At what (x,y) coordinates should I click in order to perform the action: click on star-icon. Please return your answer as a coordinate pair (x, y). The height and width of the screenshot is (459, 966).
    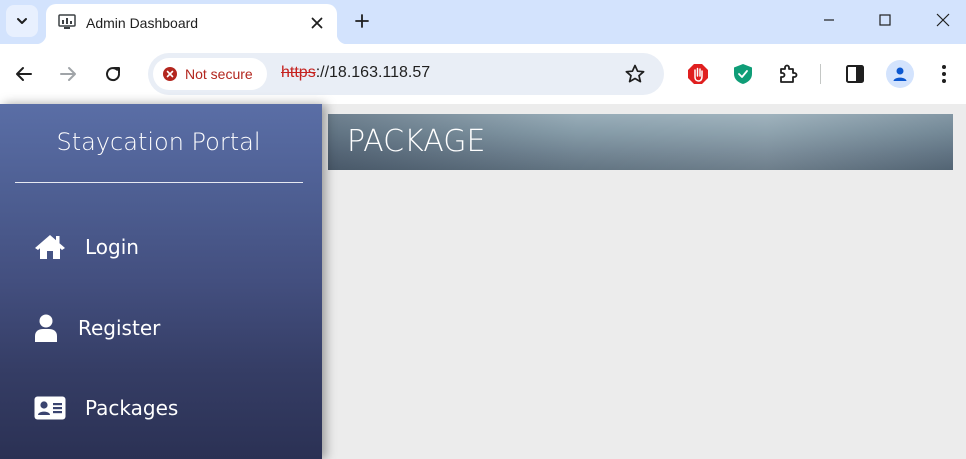
    Looking at the image, I should click on (635, 74).